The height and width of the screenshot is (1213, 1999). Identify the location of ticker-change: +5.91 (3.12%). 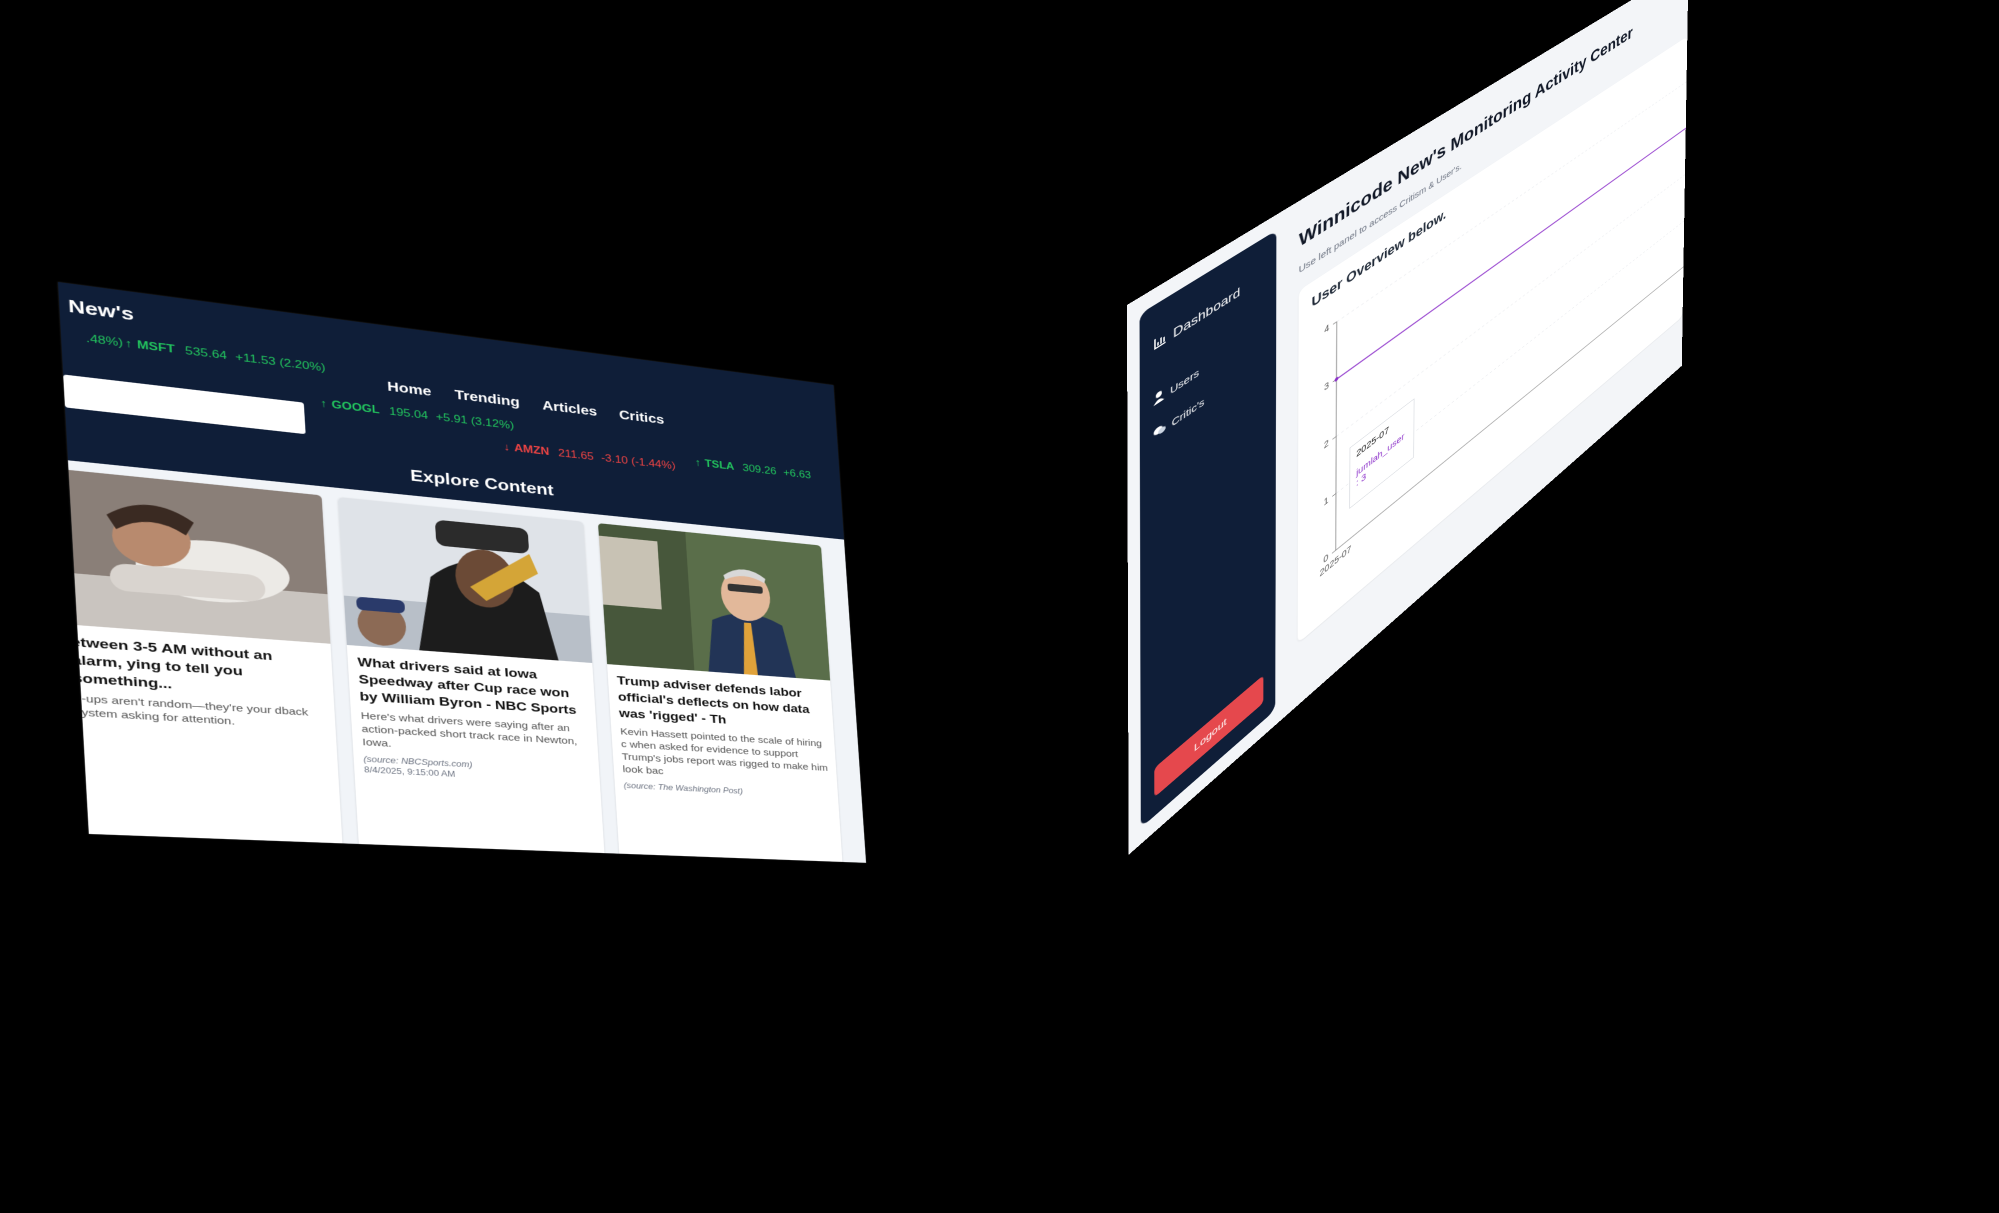
(475, 421).